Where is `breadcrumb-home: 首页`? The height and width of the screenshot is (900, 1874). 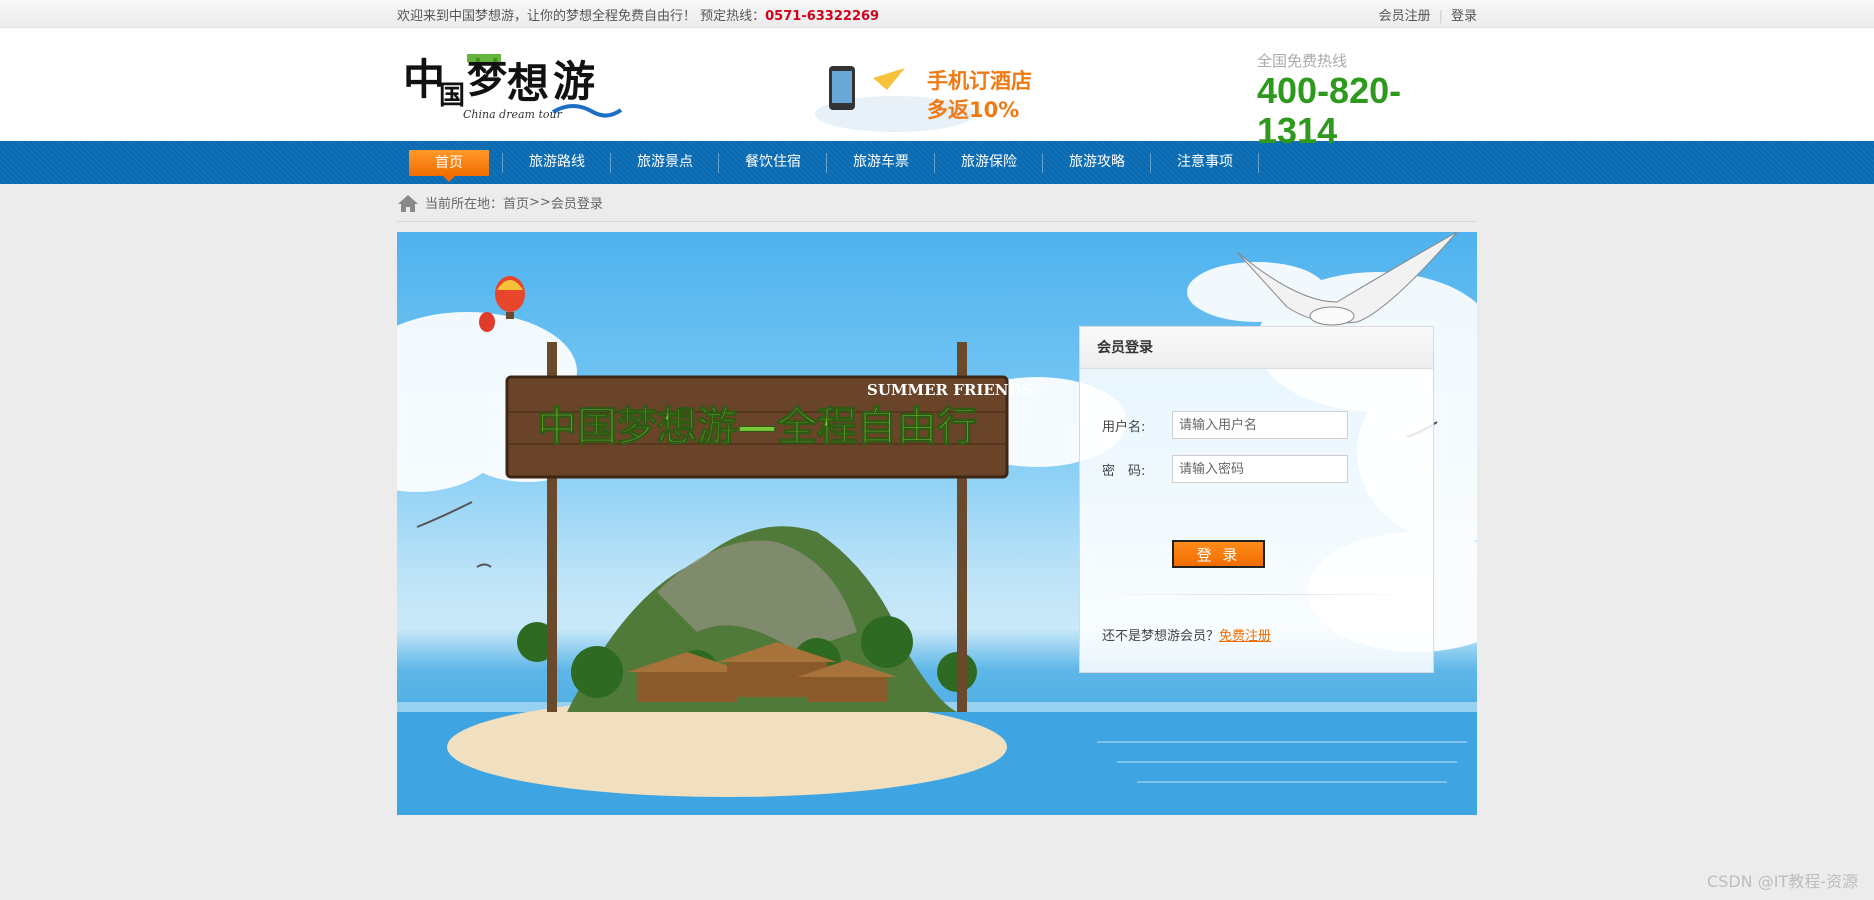
breadcrumb-home: 首页 is located at coordinates (516, 202).